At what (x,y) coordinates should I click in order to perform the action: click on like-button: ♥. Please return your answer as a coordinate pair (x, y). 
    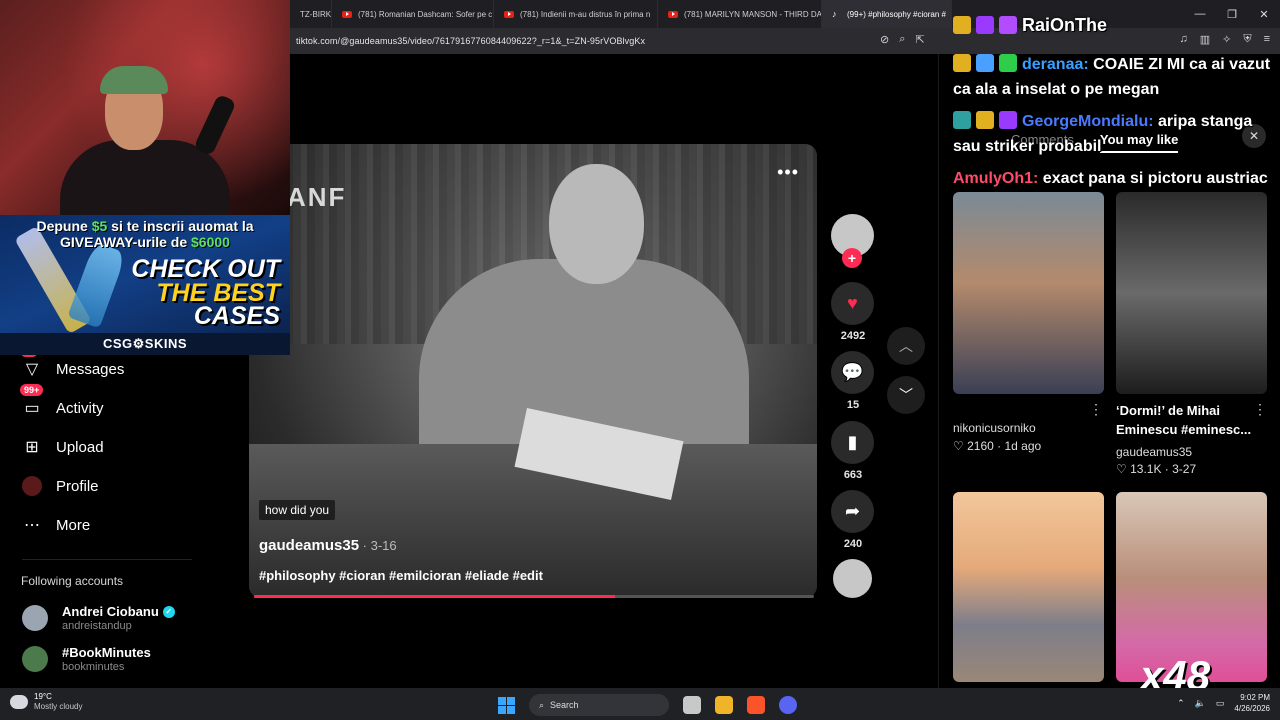
    Looking at the image, I should click on (852, 303).